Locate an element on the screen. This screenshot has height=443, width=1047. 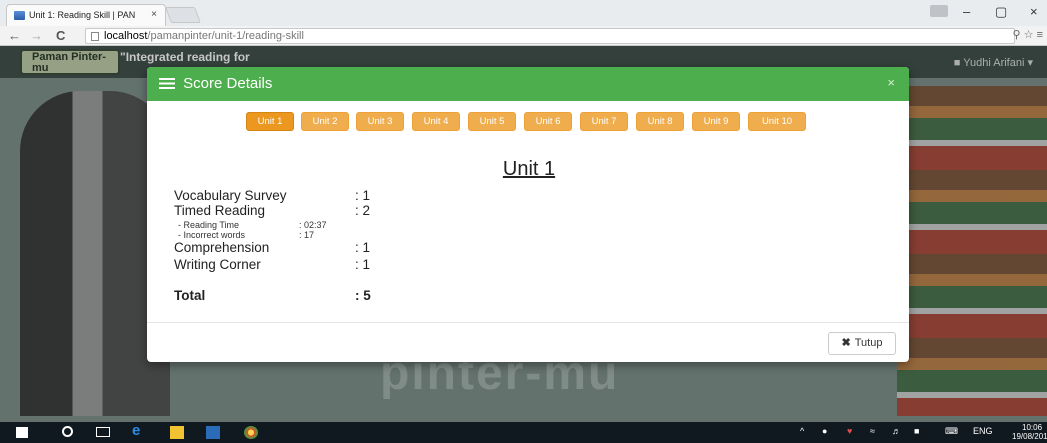
task-view-icon is located at coordinates (103, 432).